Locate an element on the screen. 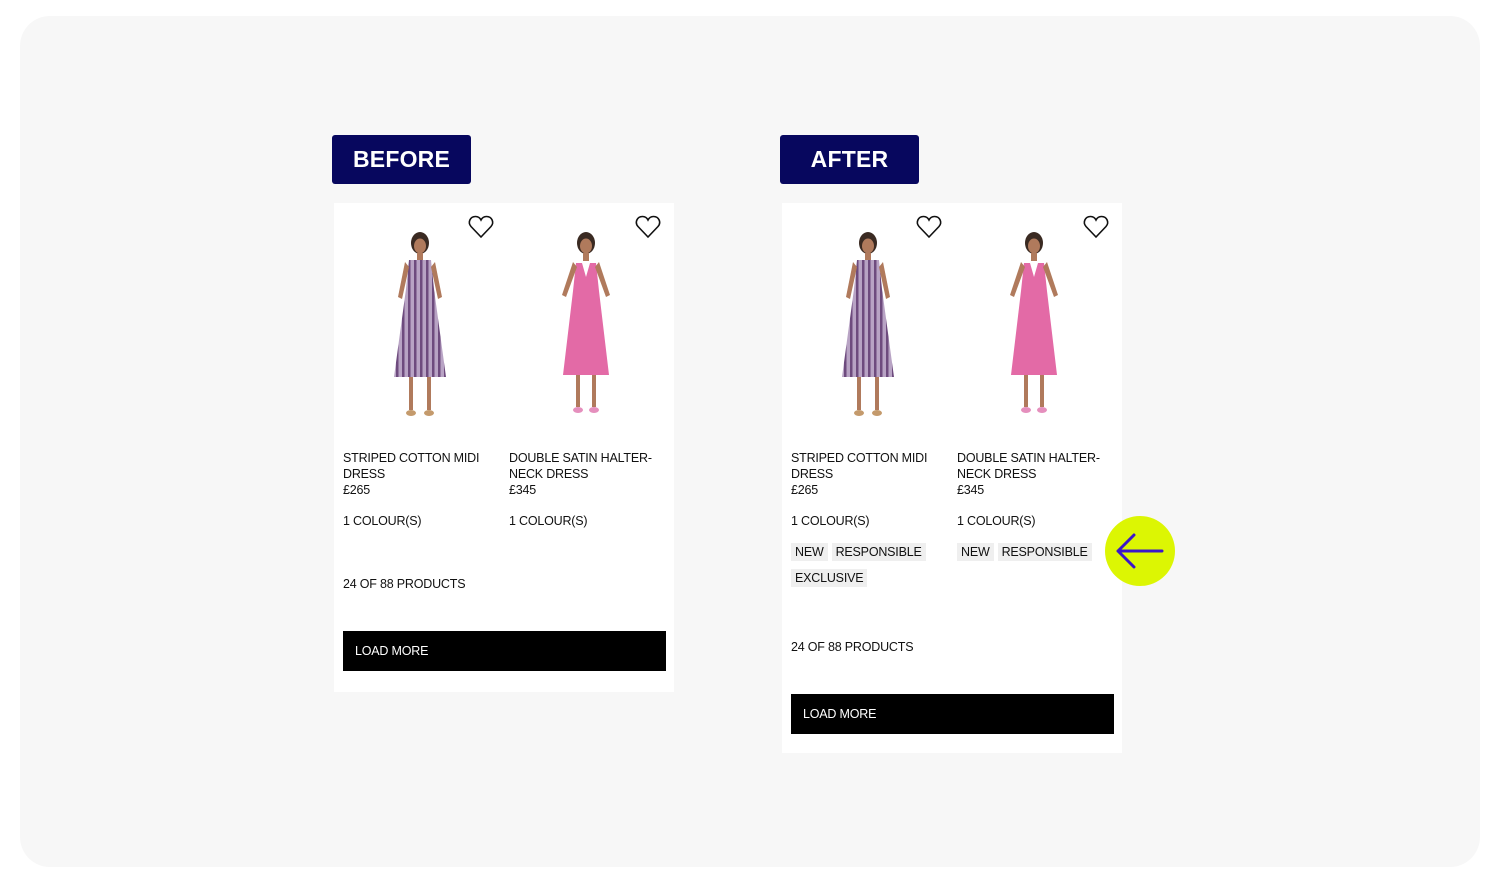 Image resolution: width=1500 pixels, height=883 pixels. before-label: BEFORE is located at coordinates (401, 159).